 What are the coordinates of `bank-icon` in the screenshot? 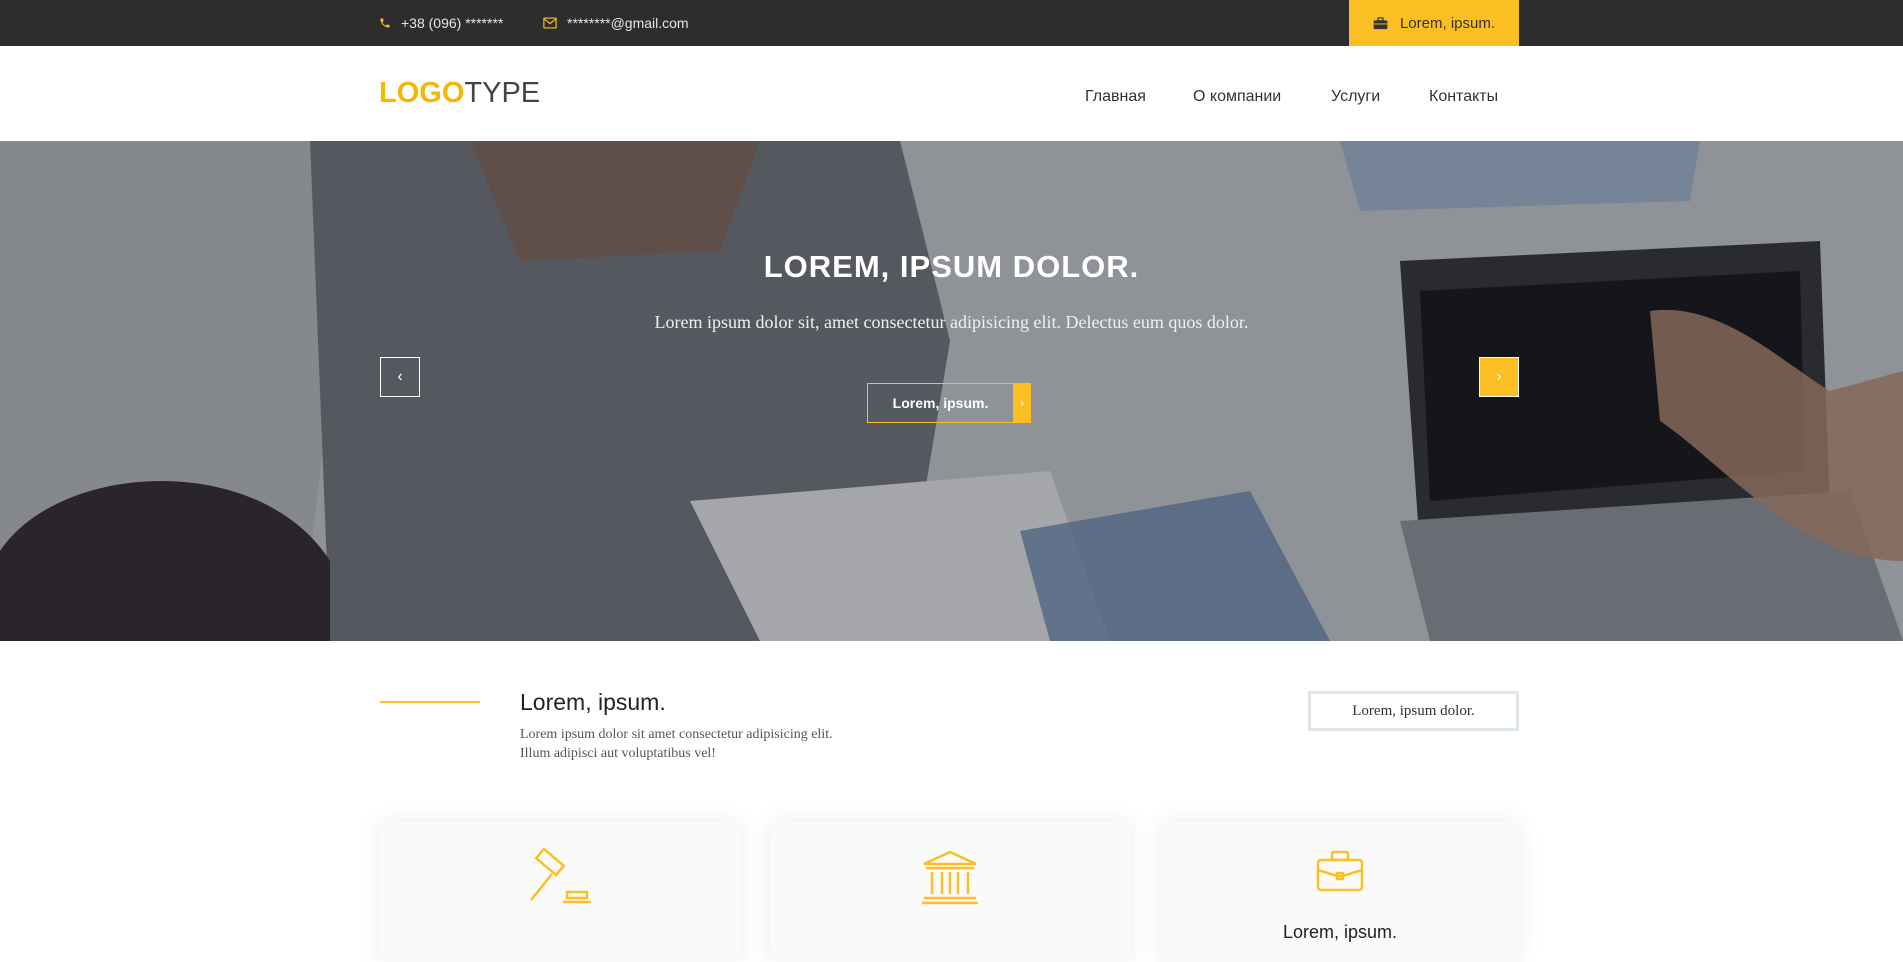 It's located at (950, 877).